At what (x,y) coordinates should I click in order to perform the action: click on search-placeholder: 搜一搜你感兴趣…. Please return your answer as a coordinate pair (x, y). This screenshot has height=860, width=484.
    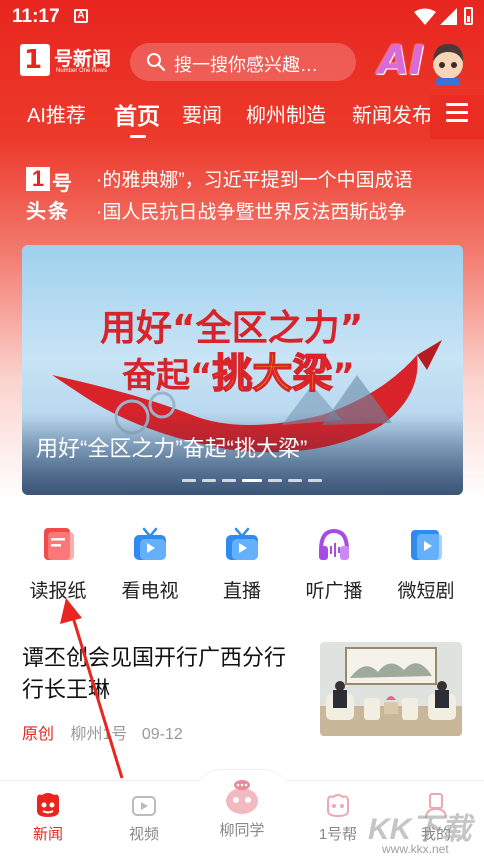
    Looking at the image, I should click on (246, 65).